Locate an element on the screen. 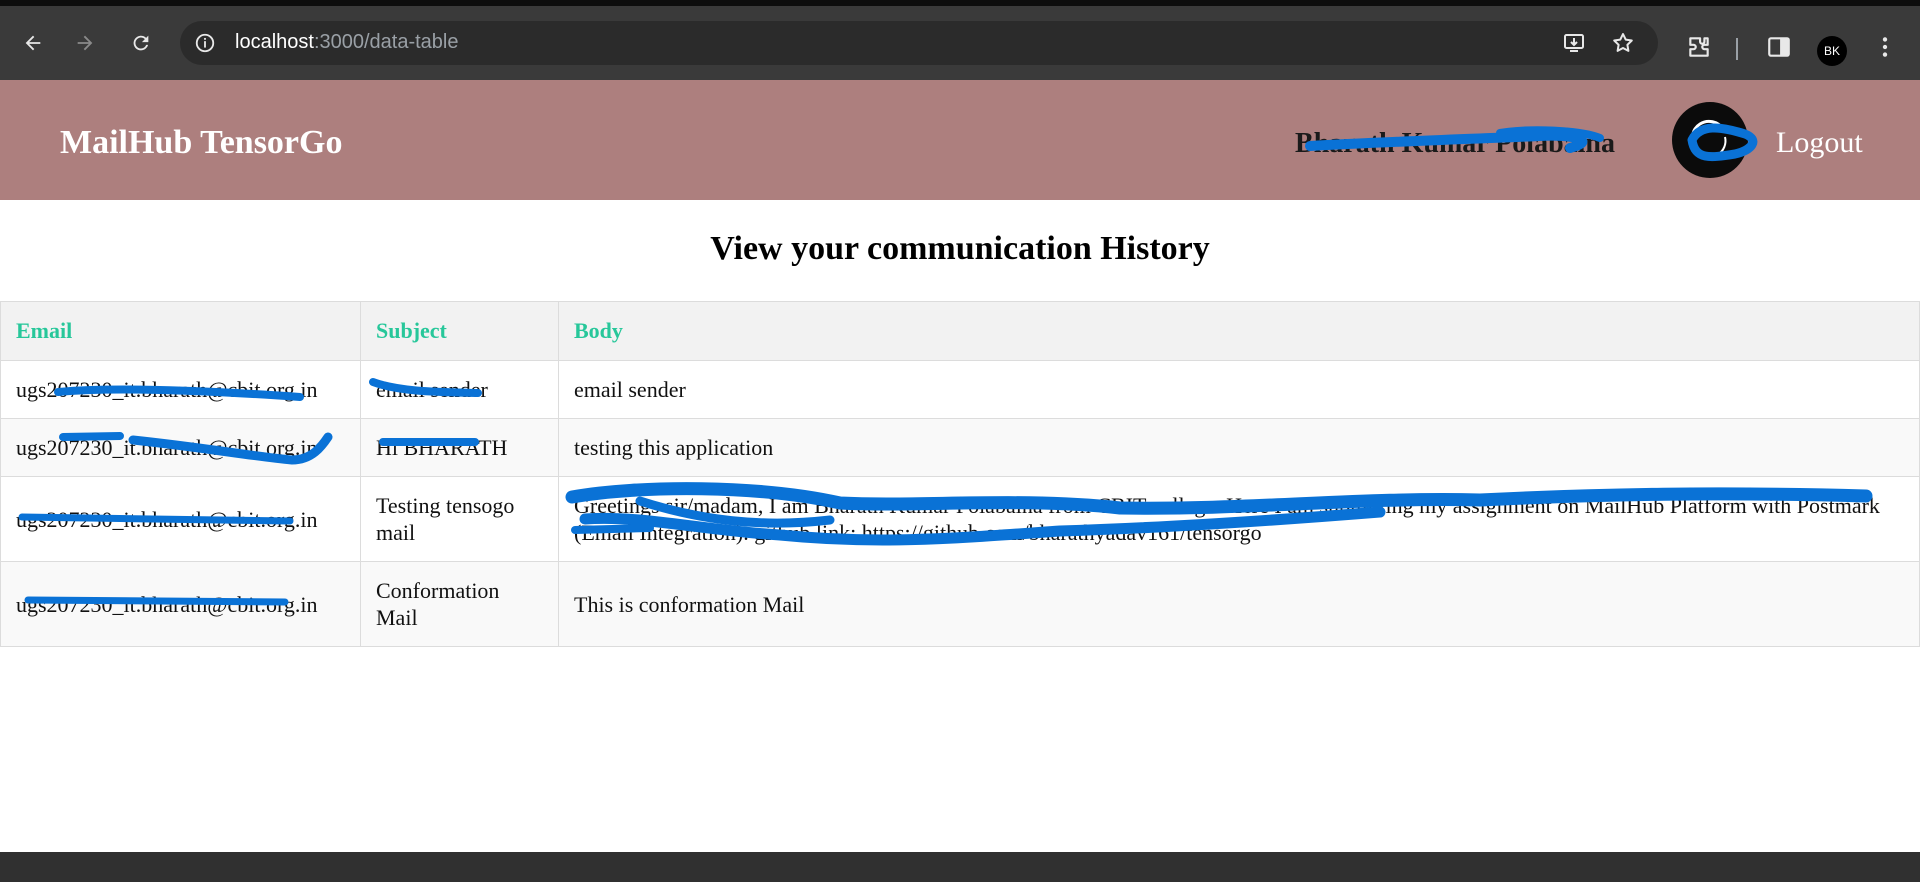 The image size is (1920, 882). profile-avatar: BK is located at coordinates (1832, 51).